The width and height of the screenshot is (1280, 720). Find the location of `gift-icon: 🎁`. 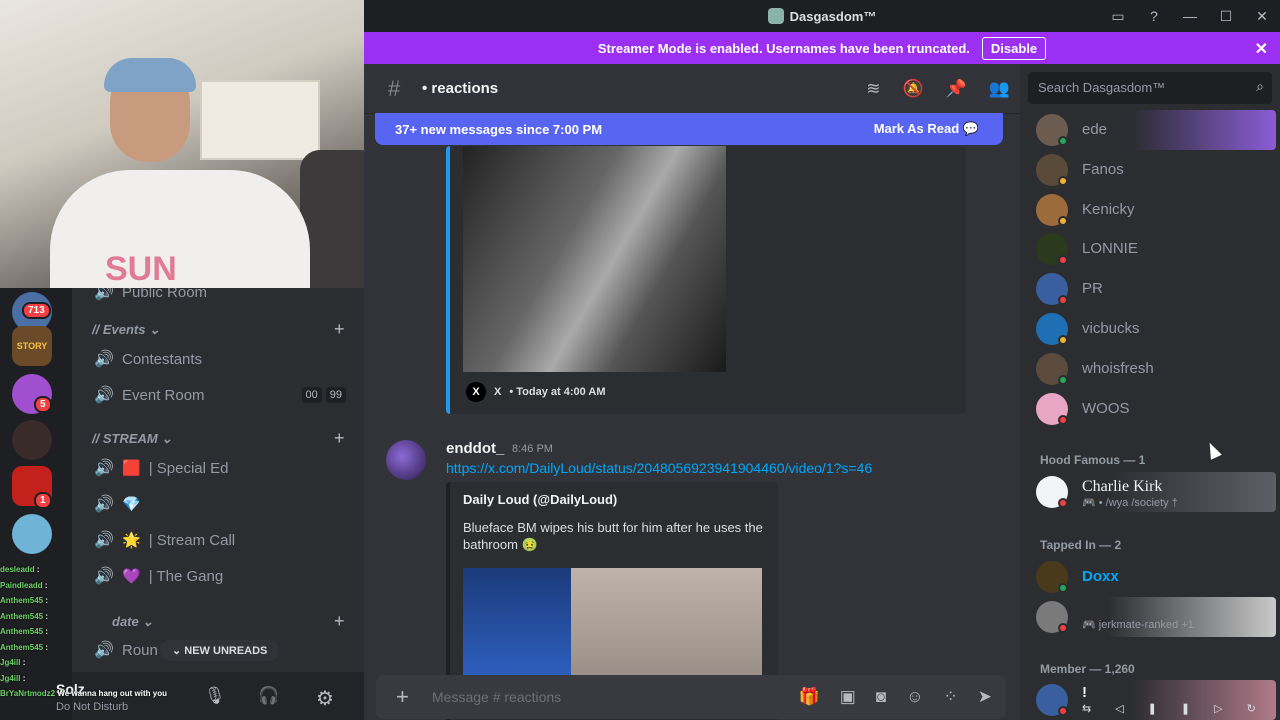

gift-icon: 🎁 is located at coordinates (809, 697).